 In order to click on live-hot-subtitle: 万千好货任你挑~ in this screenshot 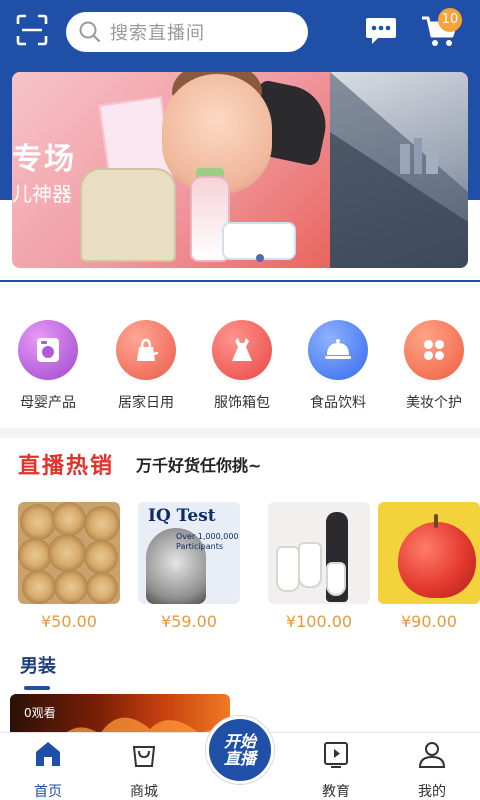, I will do `click(199, 465)`.